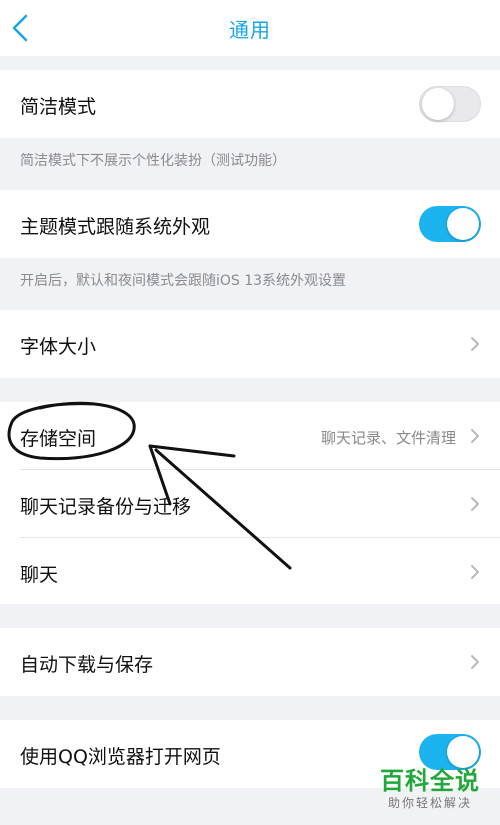 This screenshot has height=825, width=500. I want to click on auto-download-label: 自动下载与保存, so click(87, 665).